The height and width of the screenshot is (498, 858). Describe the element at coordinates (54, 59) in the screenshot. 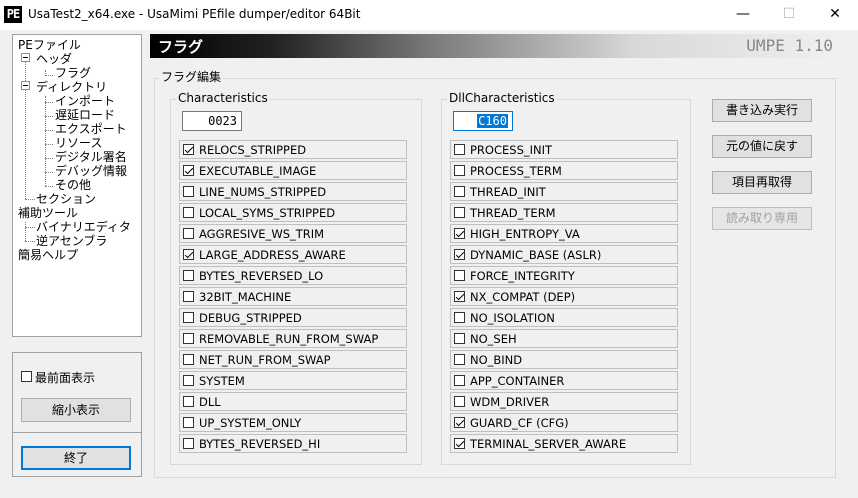

I see `tree-item-header: ヘッダ` at that location.